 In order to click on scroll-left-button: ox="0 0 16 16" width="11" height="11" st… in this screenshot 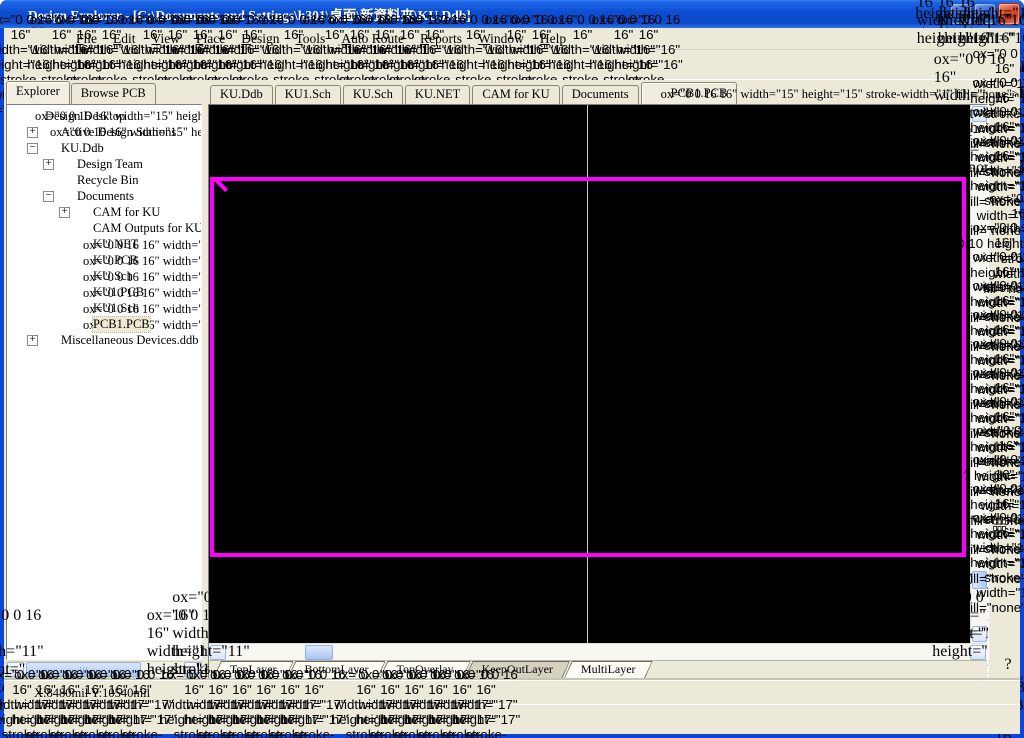, I will do `click(218, 651)`.